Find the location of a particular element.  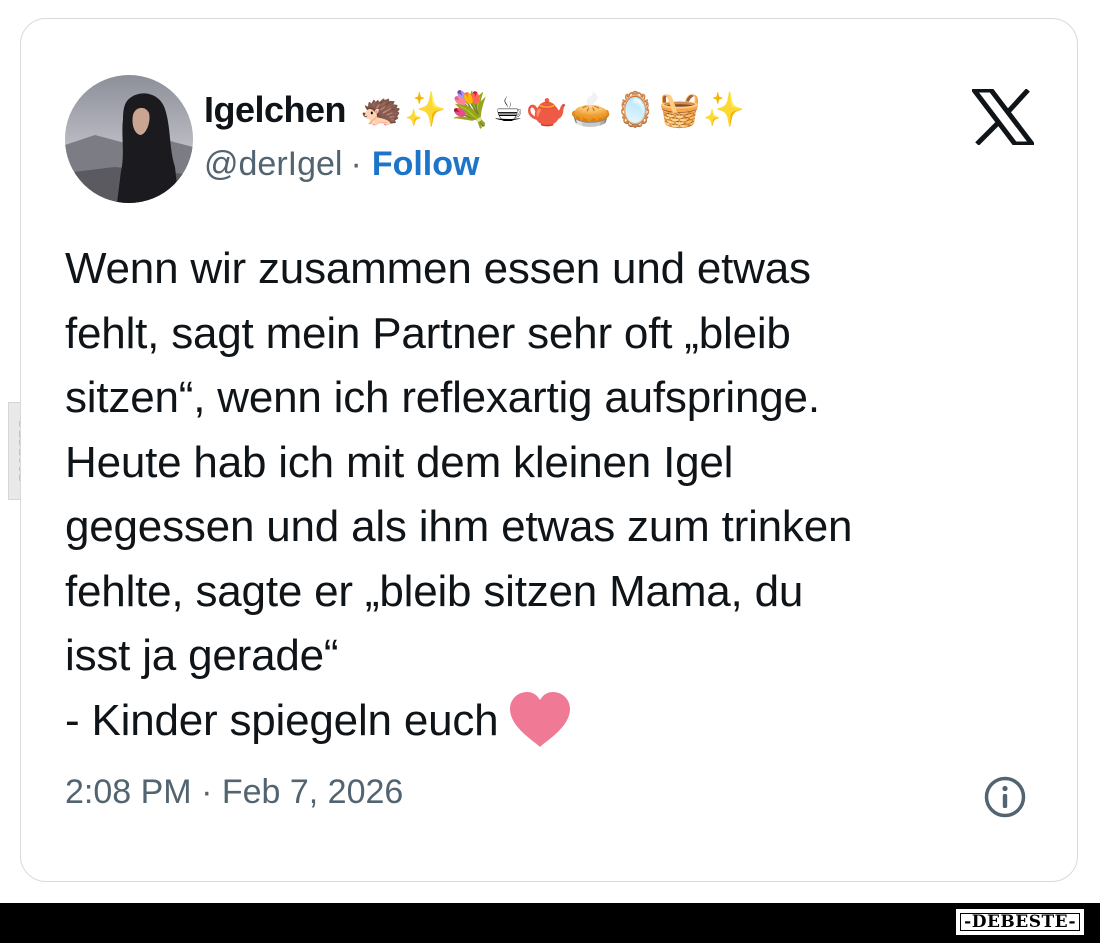

handle-row: @derIgel · Follow is located at coordinates (475, 164).